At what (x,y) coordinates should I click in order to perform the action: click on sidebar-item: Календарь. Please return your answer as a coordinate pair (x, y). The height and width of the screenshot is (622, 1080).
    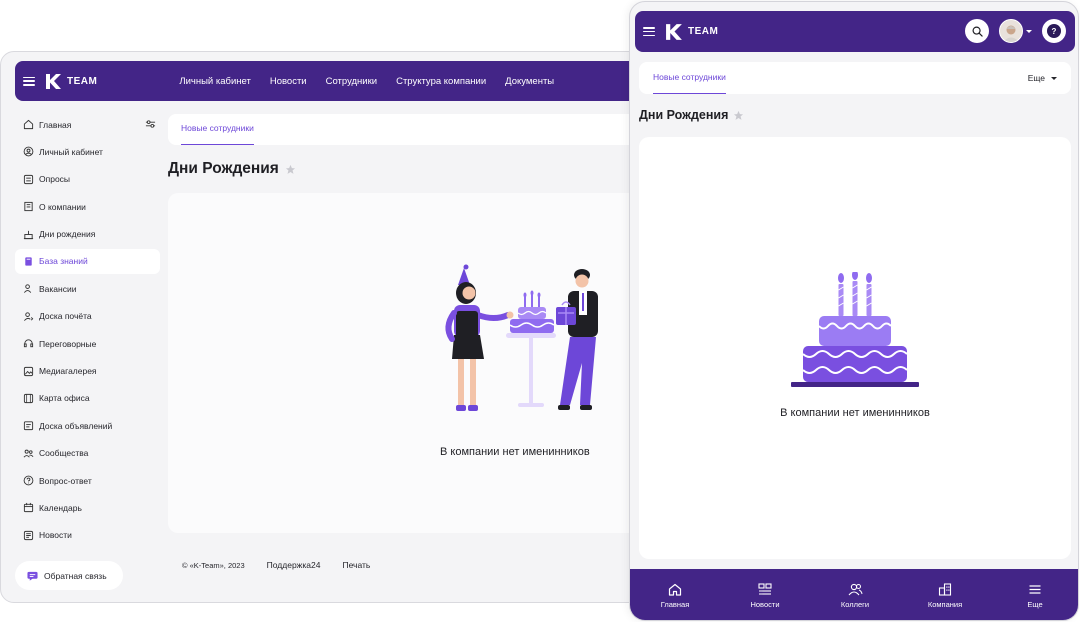
    Looking at the image, I should click on (87, 507).